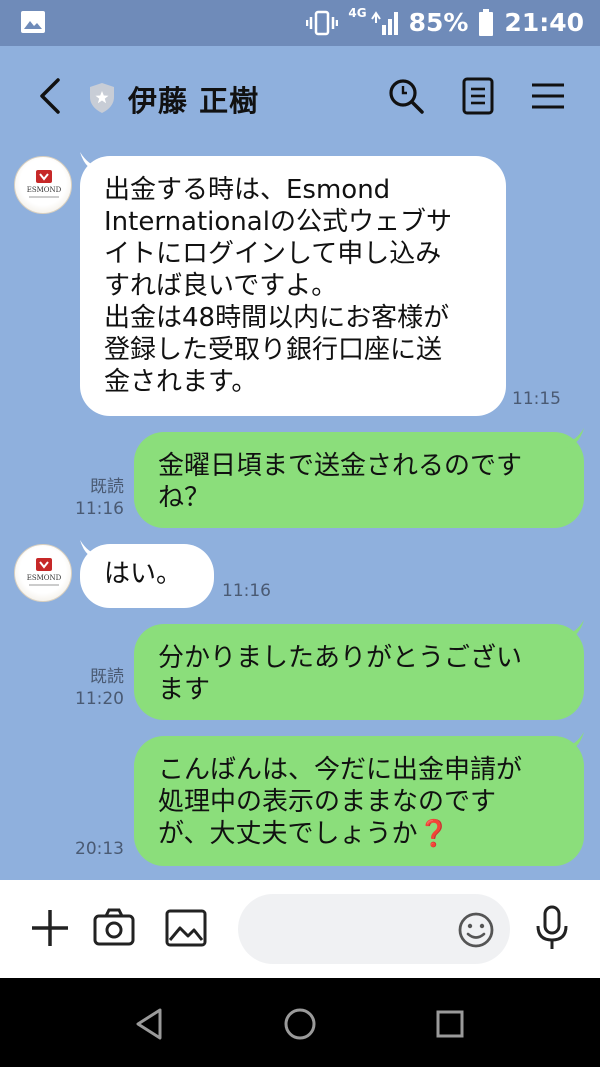 The height and width of the screenshot is (1067, 600). What do you see at coordinates (150, 1024) in the screenshot?
I see `back-nav-icon` at bounding box center [150, 1024].